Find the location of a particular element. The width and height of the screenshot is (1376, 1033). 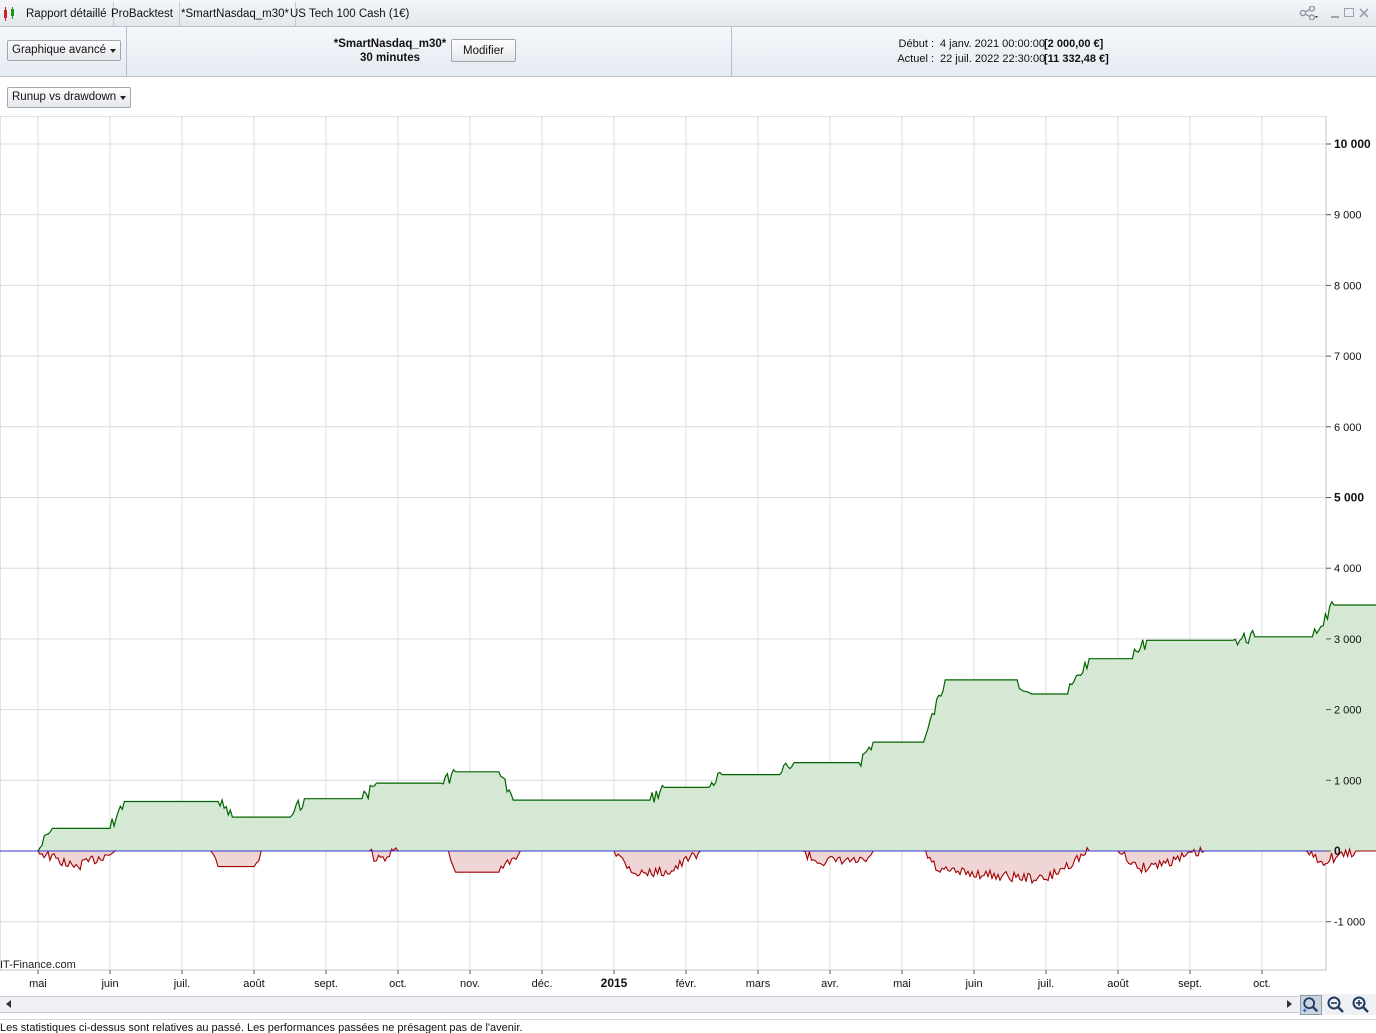

y-tick-label: 10 000 is located at coordinates (1352, 144).